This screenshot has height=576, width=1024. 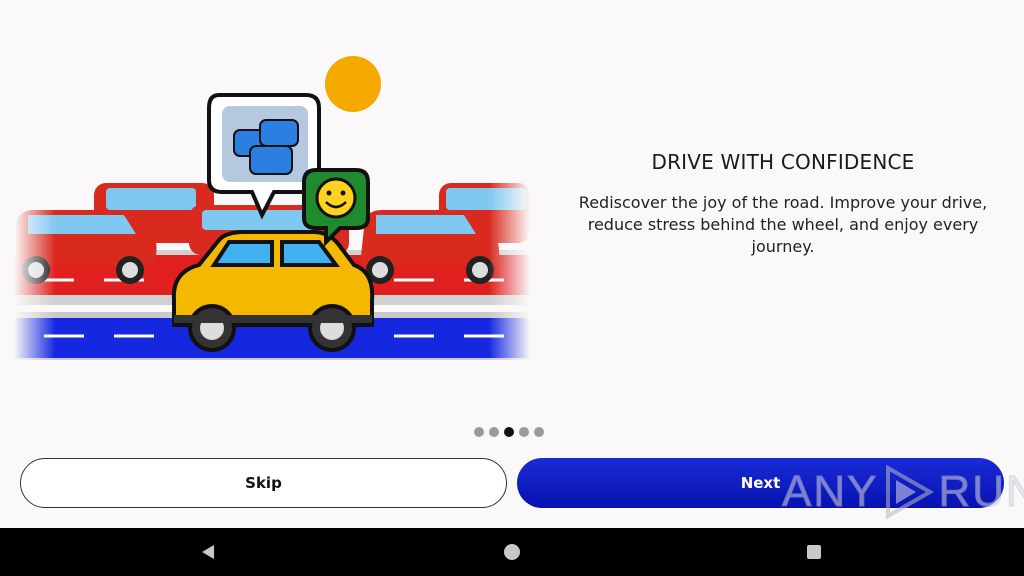 I want to click on recents-square-icon, so click(x=814, y=552).